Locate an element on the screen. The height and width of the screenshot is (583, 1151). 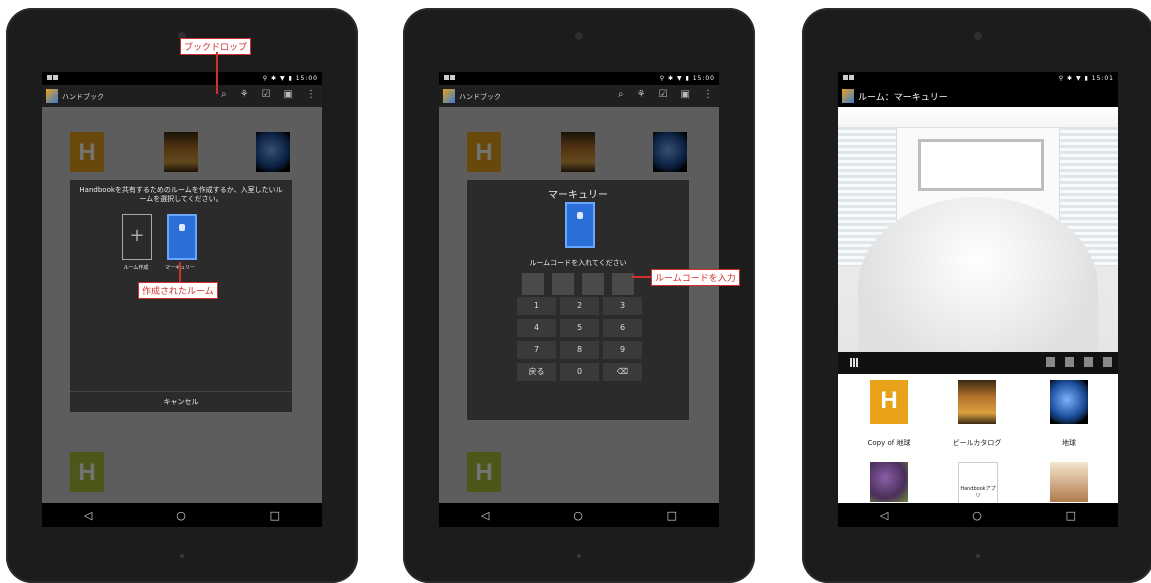
key-9: 9 is located at coordinates (622, 350).